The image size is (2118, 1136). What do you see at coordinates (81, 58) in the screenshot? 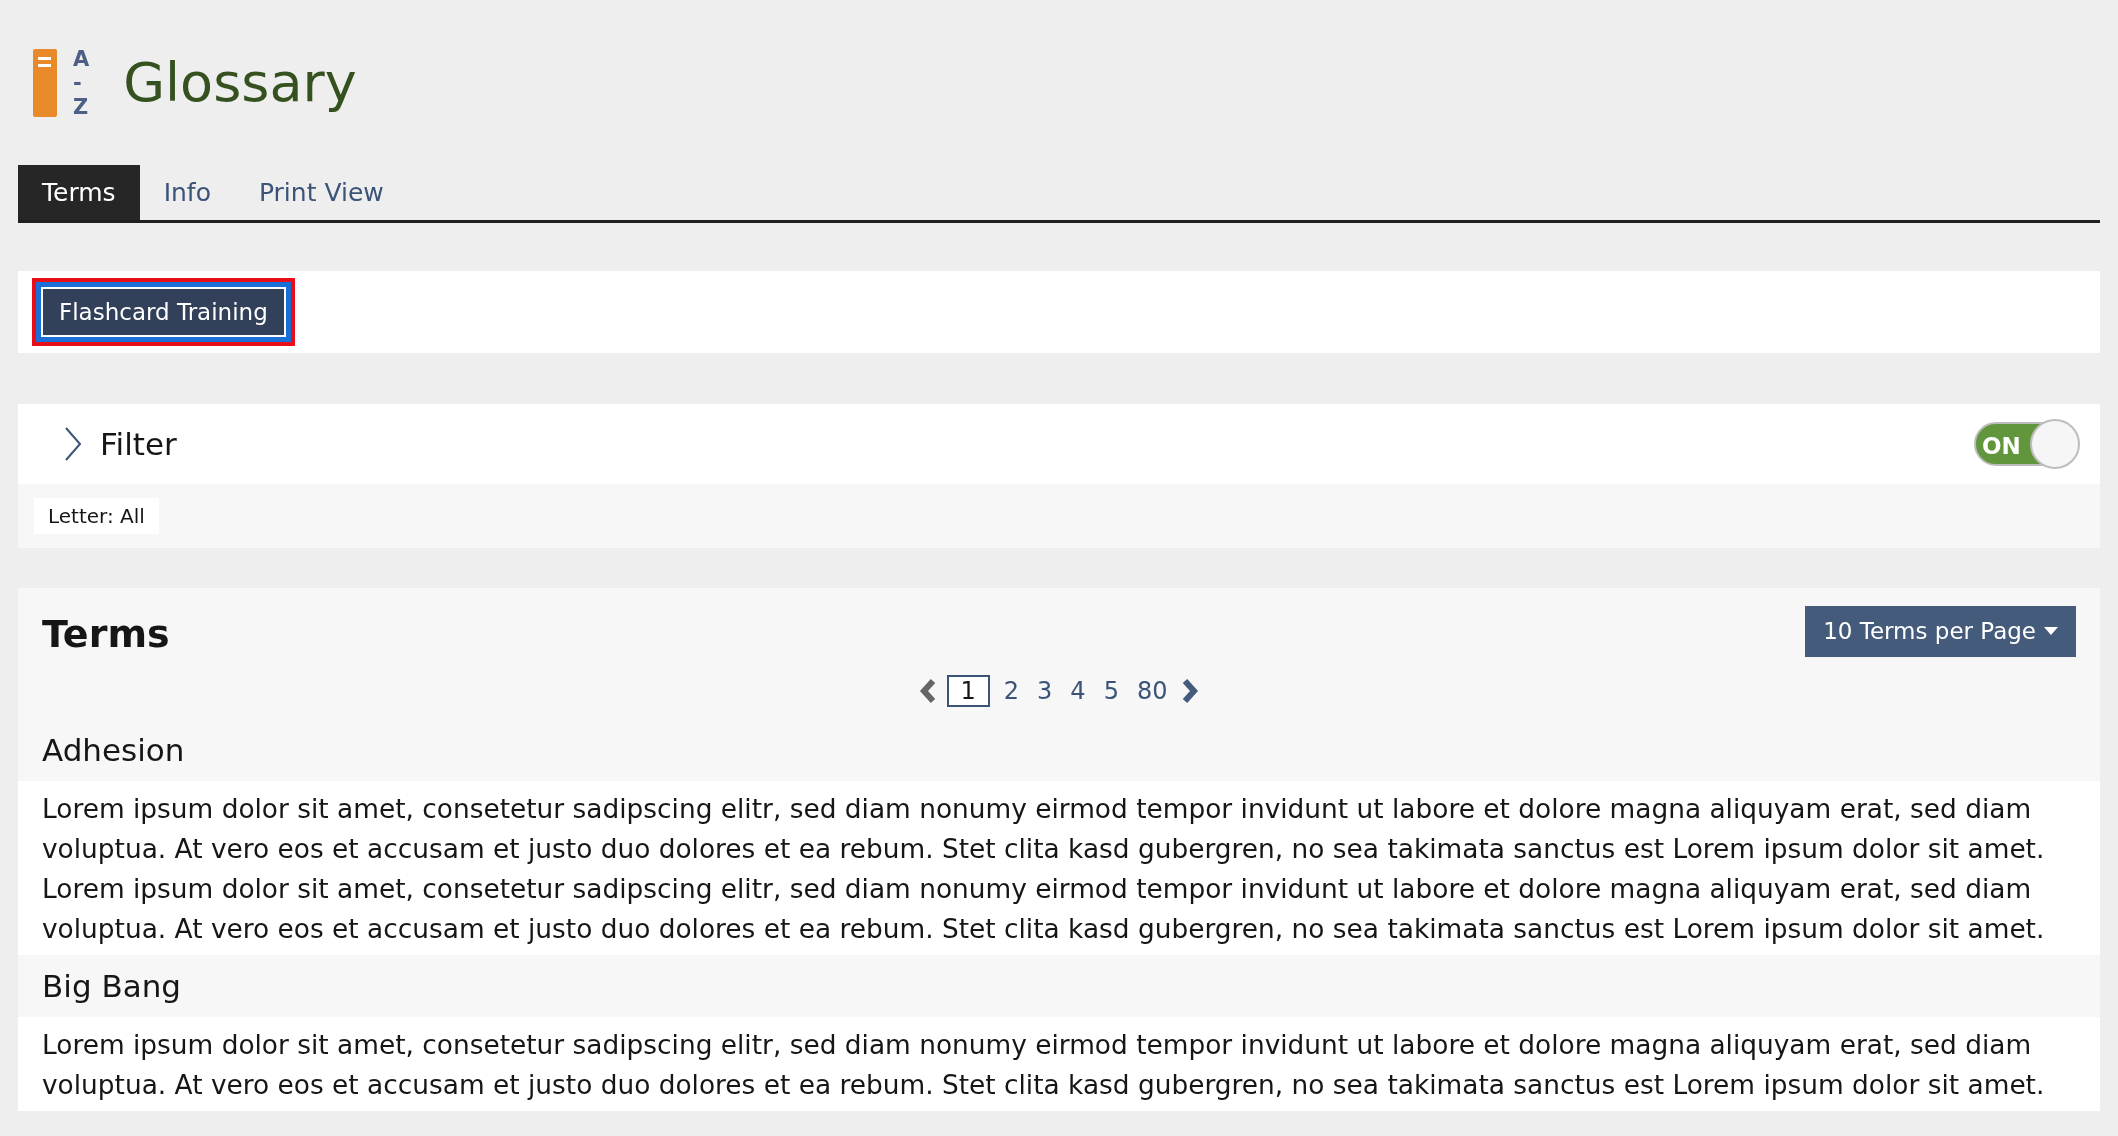
I see `logo-letter: A` at bounding box center [81, 58].